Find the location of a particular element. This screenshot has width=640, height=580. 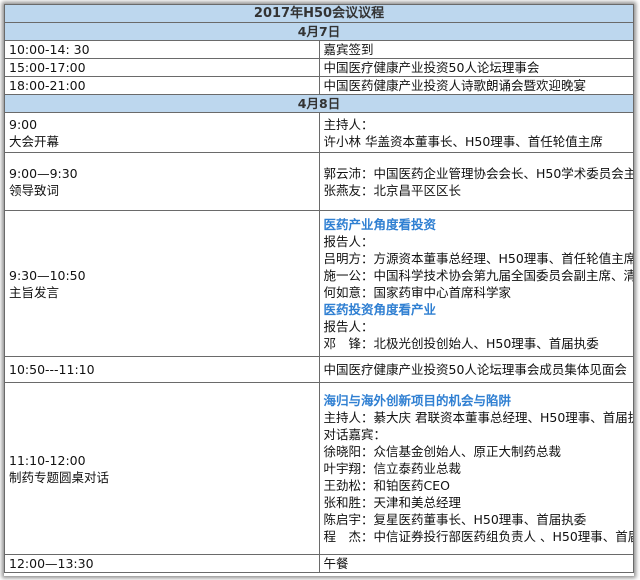

table-row: 15:00-17:00 中国医疗健康产业投资50人论坛理事会 is located at coordinates (319, 67).